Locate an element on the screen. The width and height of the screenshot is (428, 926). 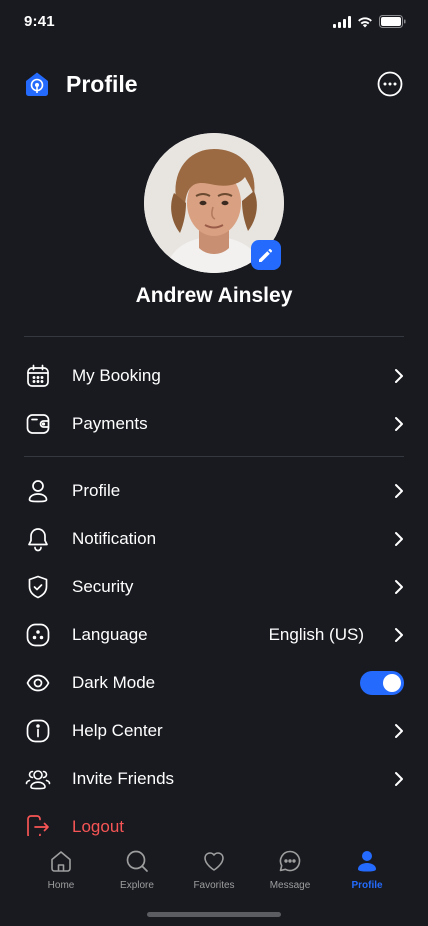
menu-item-profile: Profile is located at coordinates (214, 491).